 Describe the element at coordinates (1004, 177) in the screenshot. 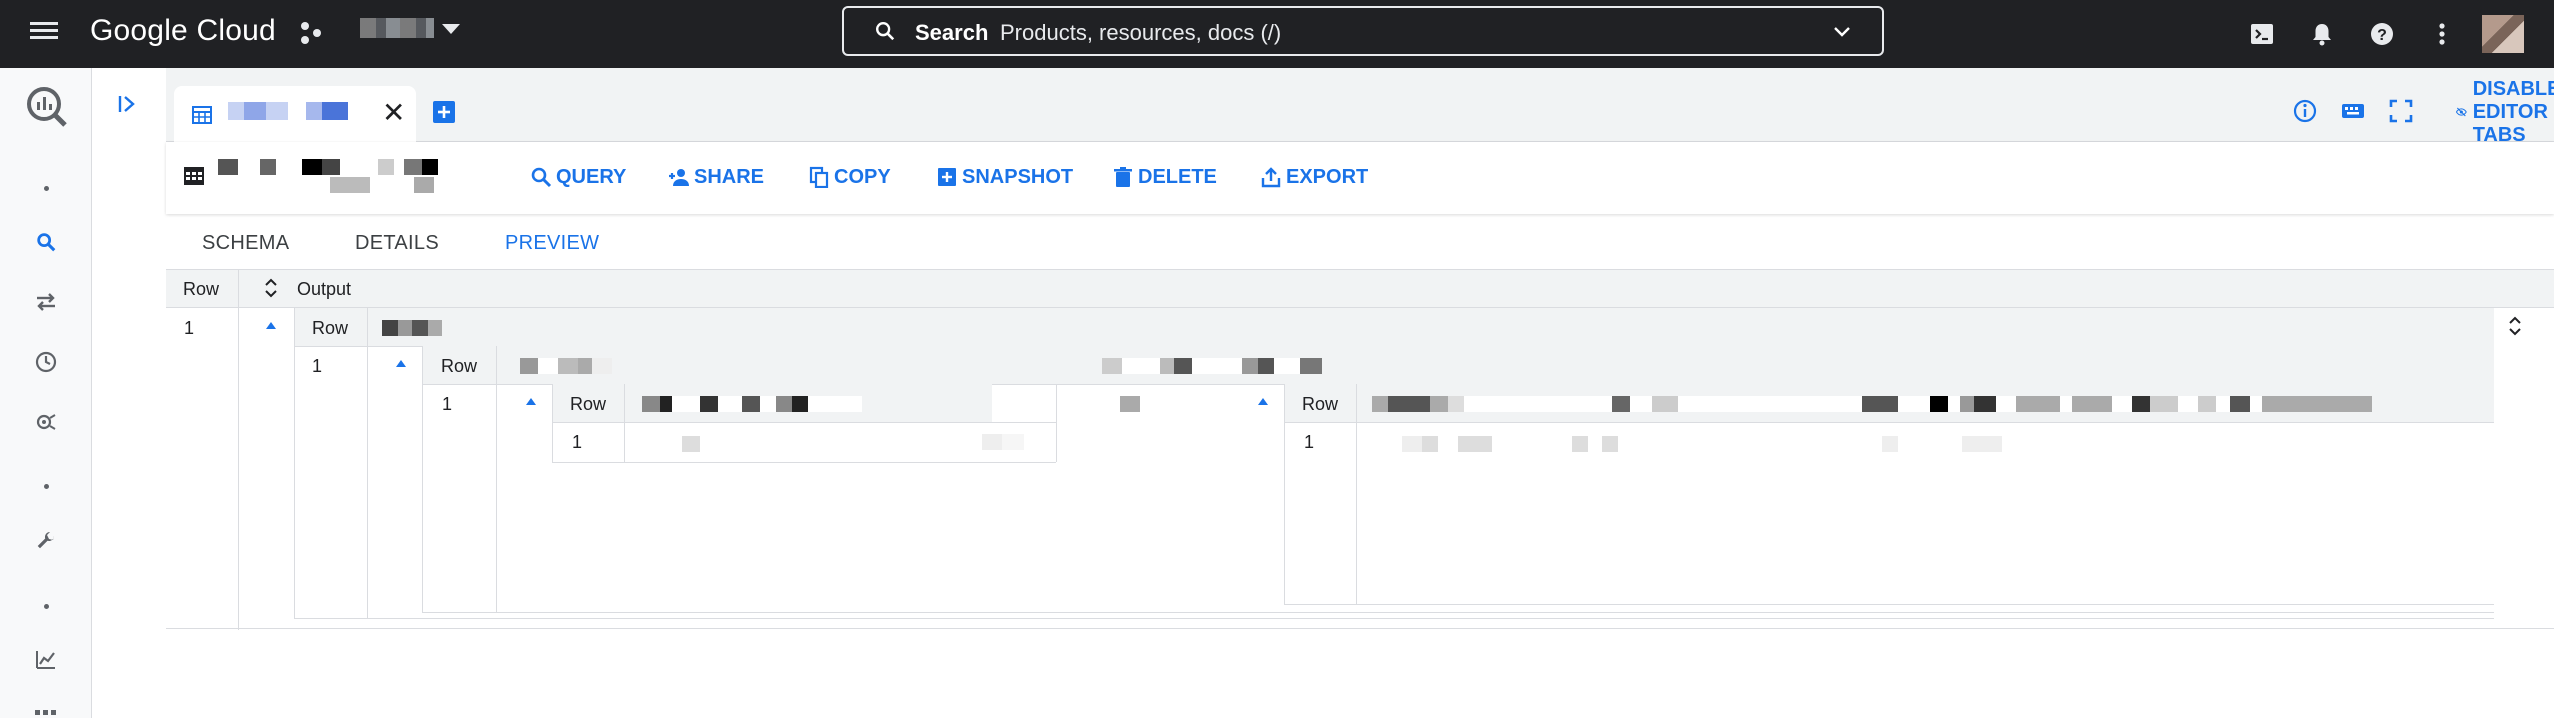

I see `snapshot-button: SNAPSHOT` at that location.